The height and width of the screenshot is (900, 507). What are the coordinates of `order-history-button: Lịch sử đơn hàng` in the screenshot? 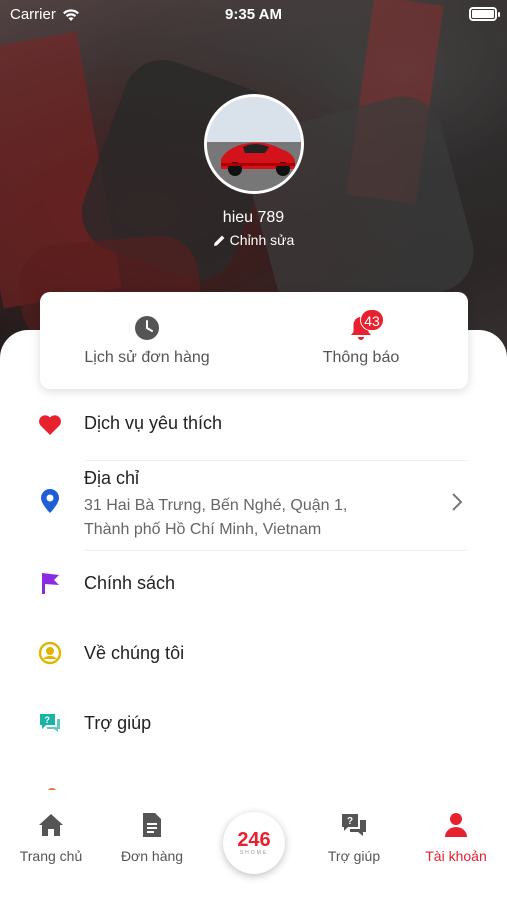 It's located at (147, 340).